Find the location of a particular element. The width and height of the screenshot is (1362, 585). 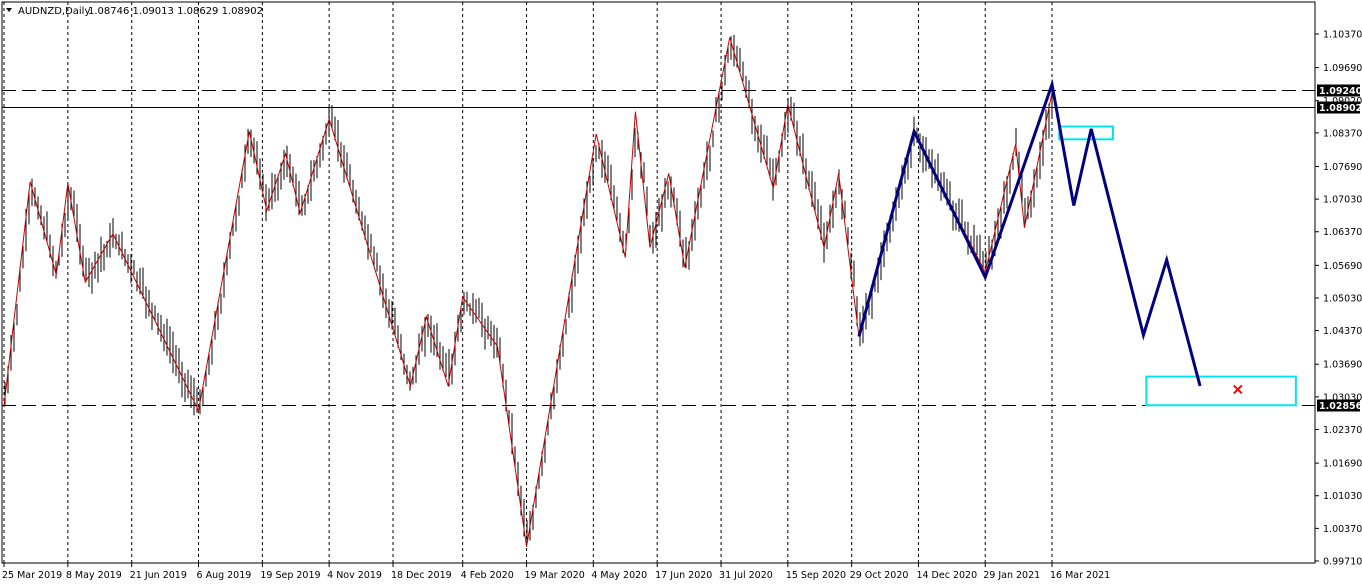

x-tick-label: 31 Jul 2020 is located at coordinates (746, 575).